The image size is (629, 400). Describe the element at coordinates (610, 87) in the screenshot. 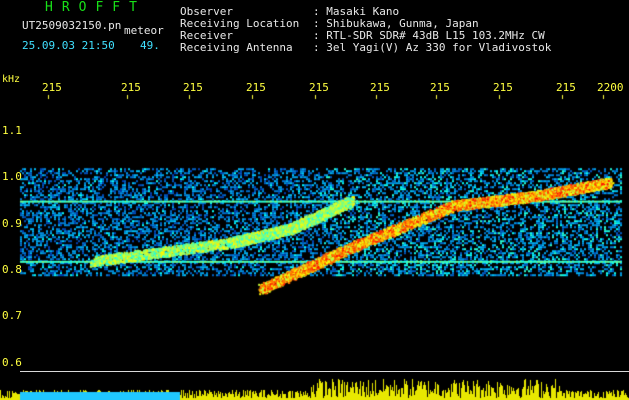

I see `x-tick-label: 2200` at that location.